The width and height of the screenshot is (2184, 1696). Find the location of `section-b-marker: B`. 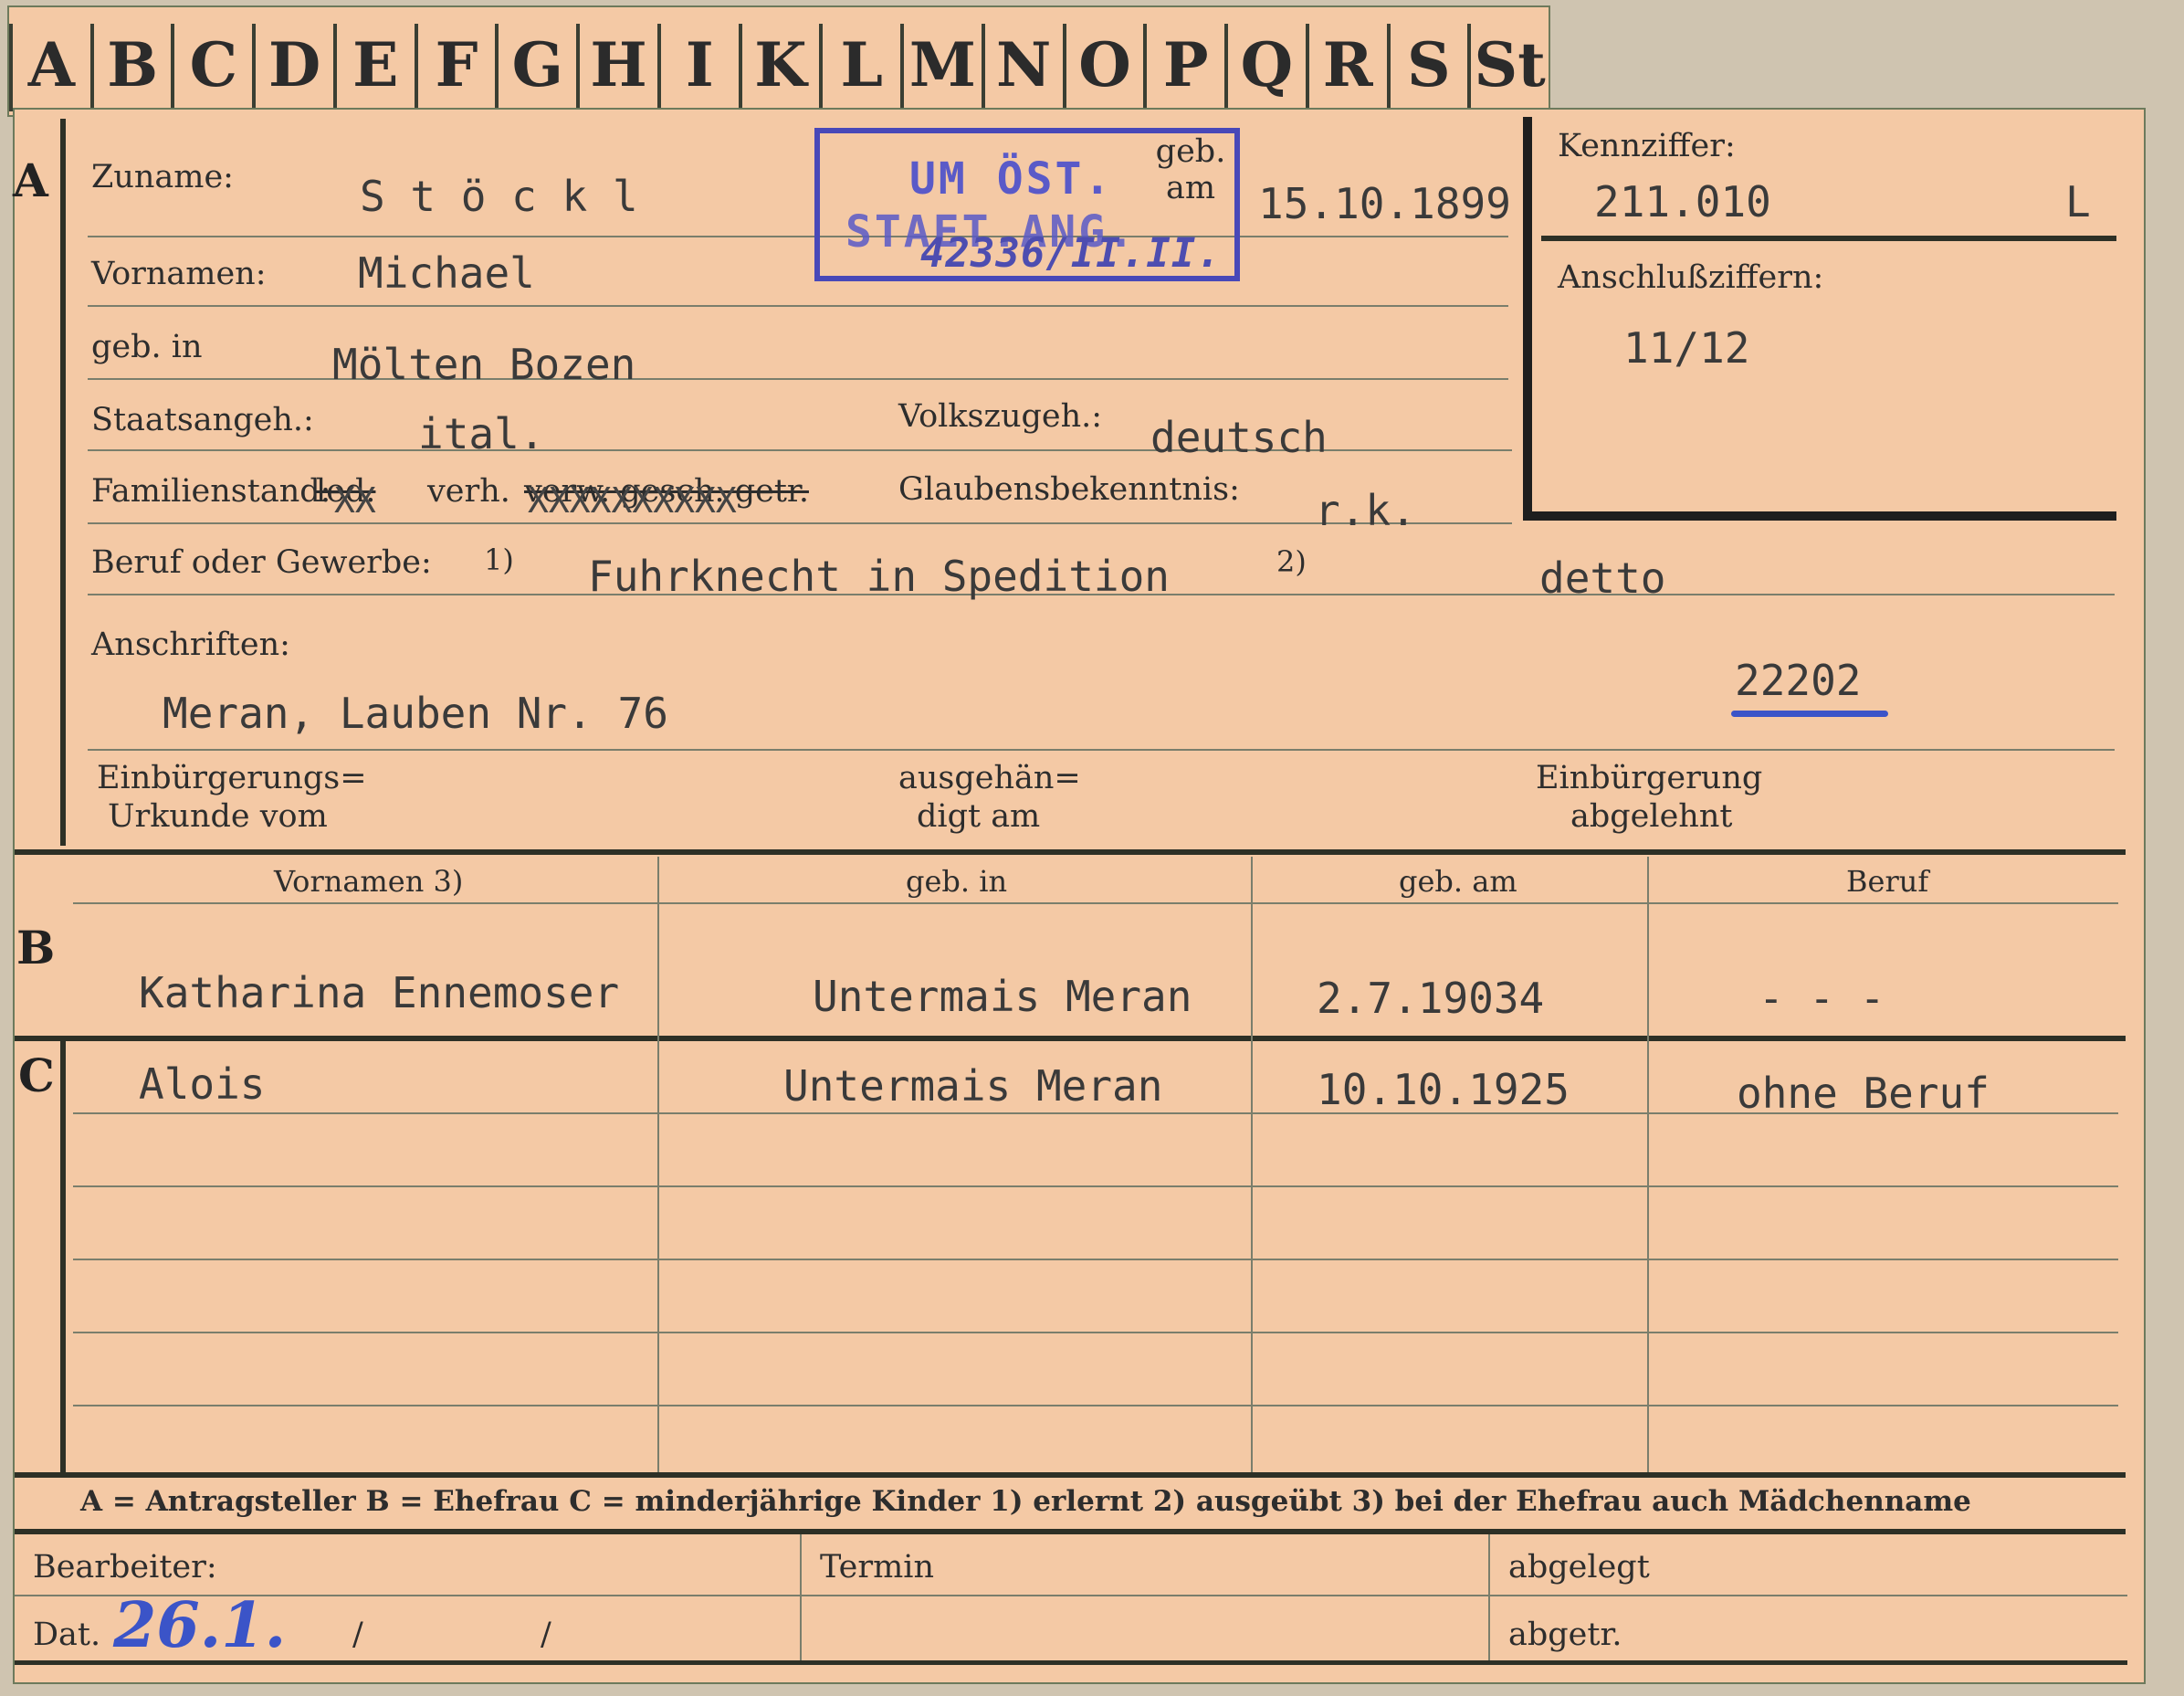

section-b-marker: B is located at coordinates (36, 947).